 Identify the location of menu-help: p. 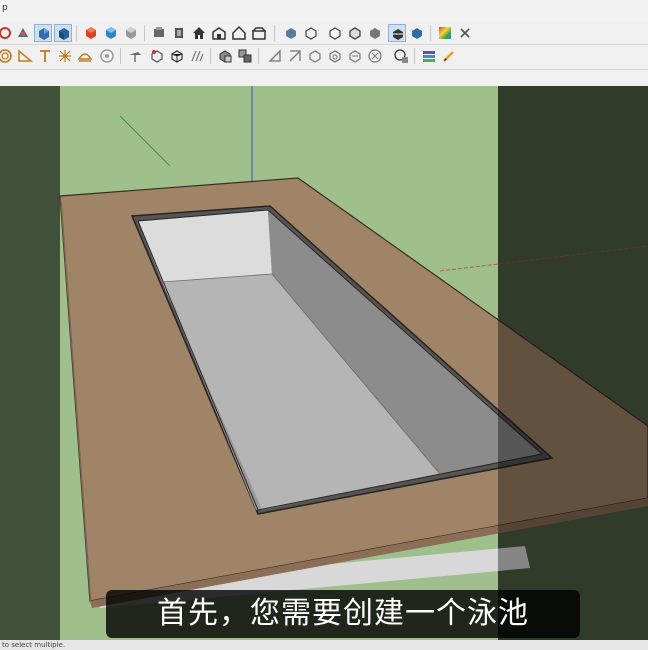
(5, 8).